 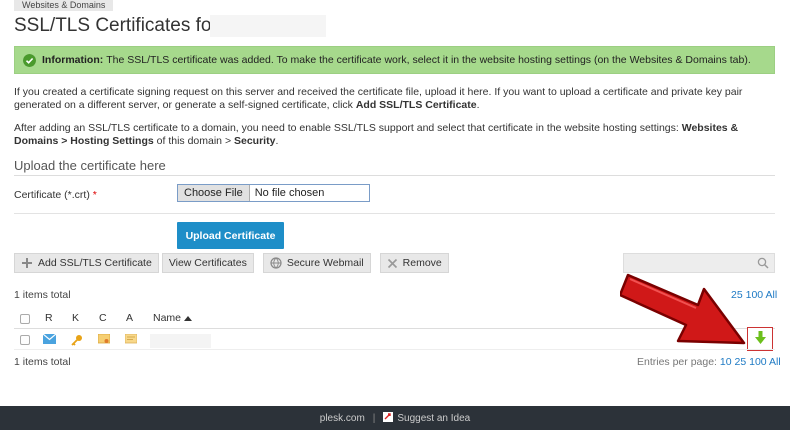 I want to click on items-total-top: 1 items total, so click(x=42, y=295).